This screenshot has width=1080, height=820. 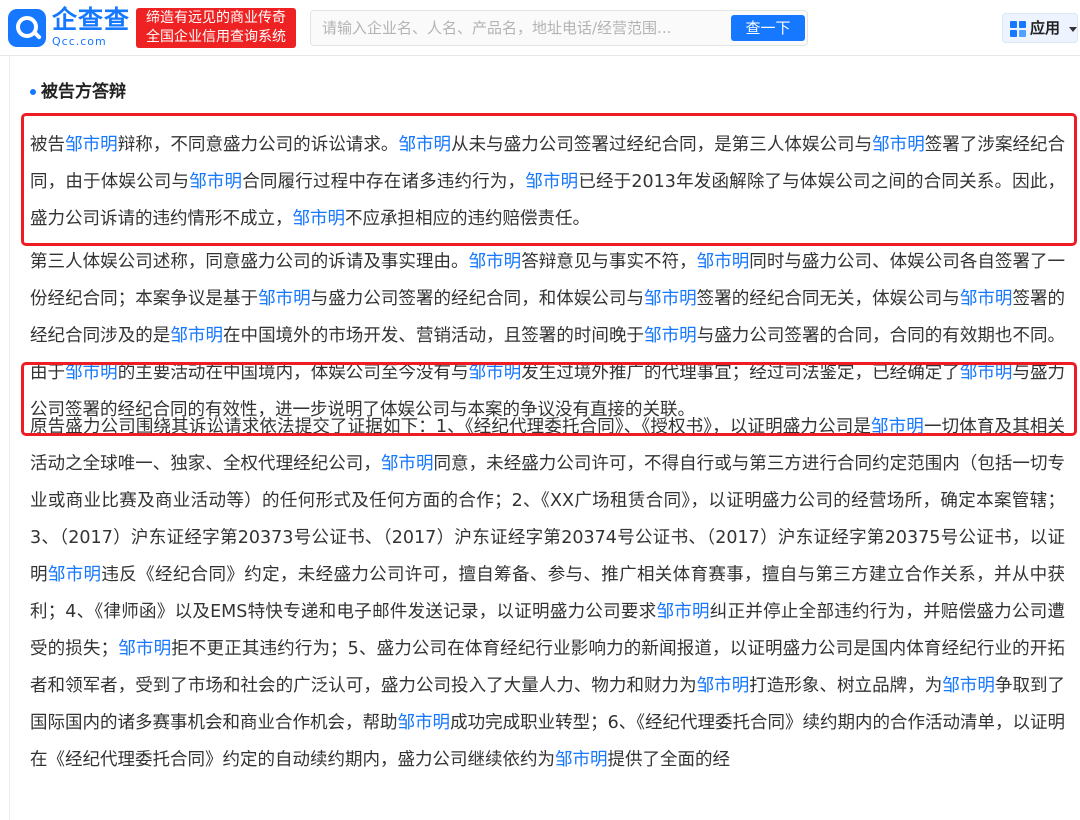 I want to click on top-header: 企查查 Qcc.com 缔造有远见的商业传奇 全国企业信用查询系统 查一下 应用, so click(x=540, y=28).